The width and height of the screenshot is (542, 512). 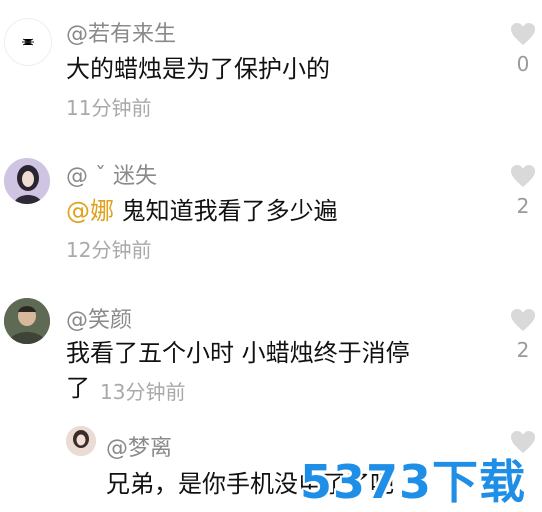 What do you see at coordinates (78, 388) in the screenshot?
I see `comment-text-line2: 了` at bounding box center [78, 388].